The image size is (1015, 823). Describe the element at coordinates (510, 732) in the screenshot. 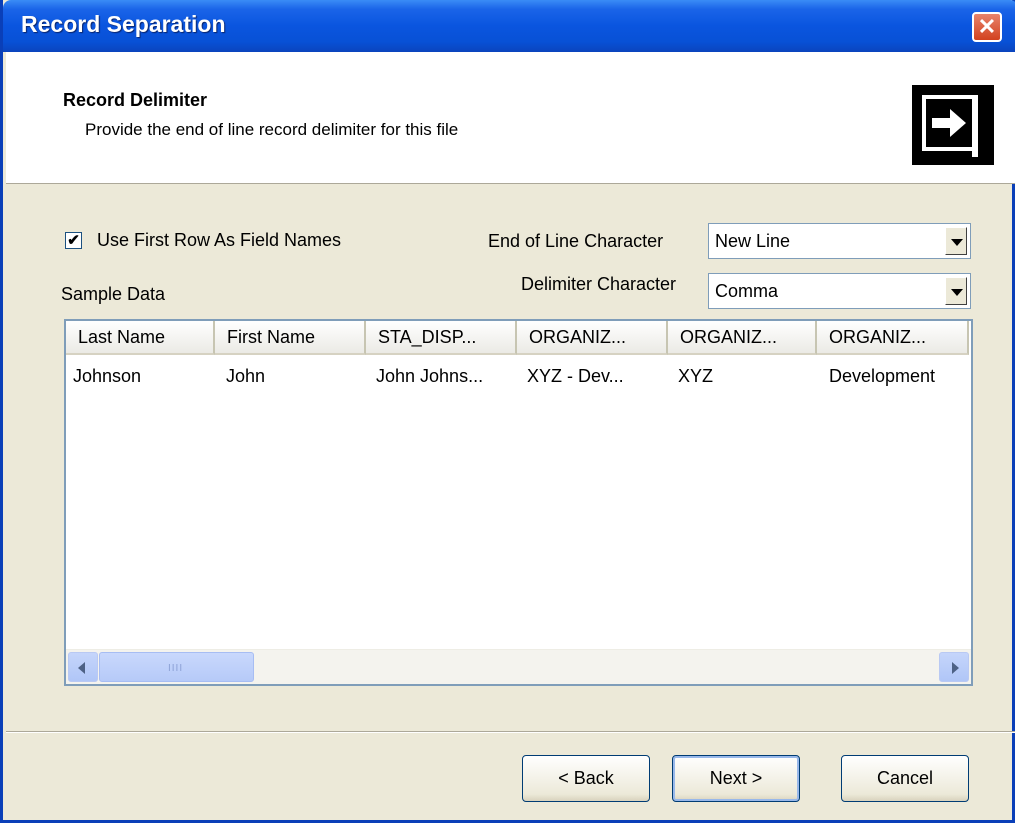

I see `footer-divider` at that location.